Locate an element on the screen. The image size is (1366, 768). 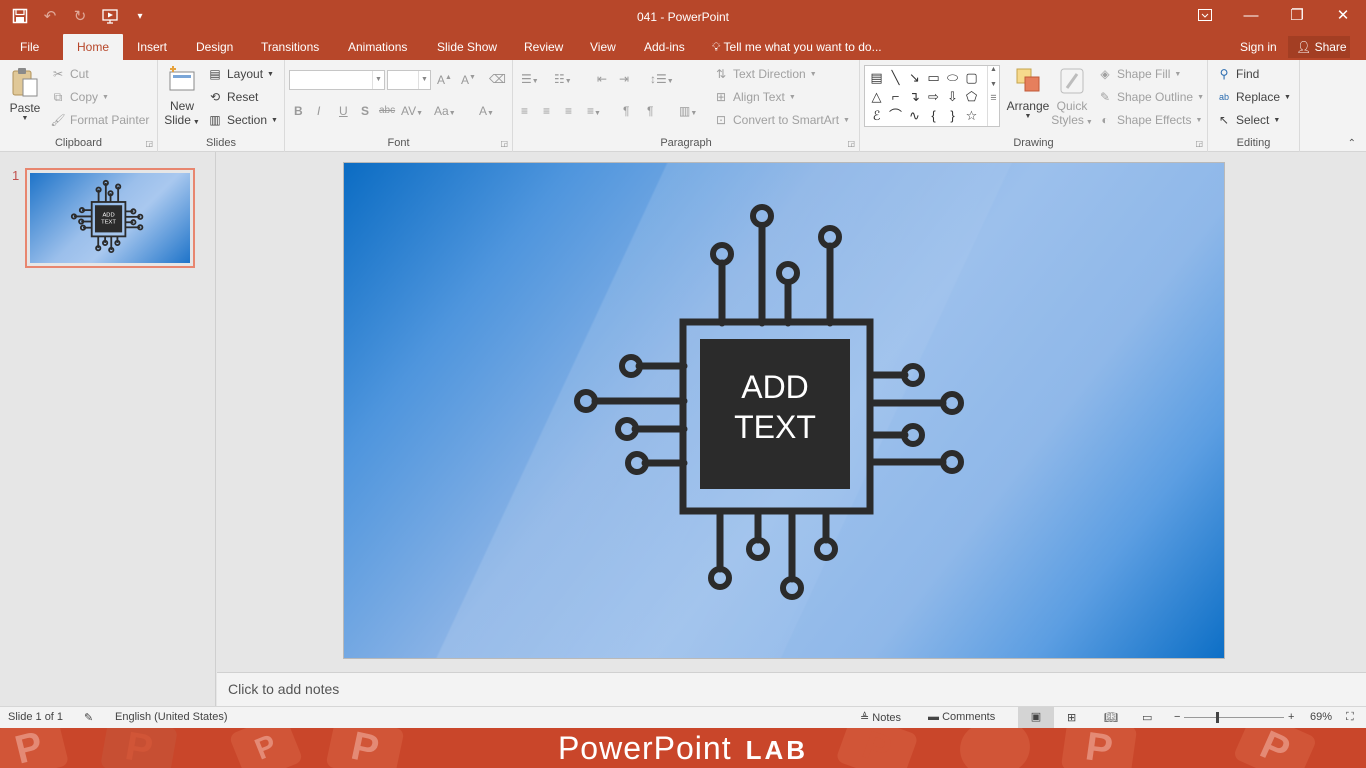
change-case-icon: Aa▼ is located at coordinates (445, 111).